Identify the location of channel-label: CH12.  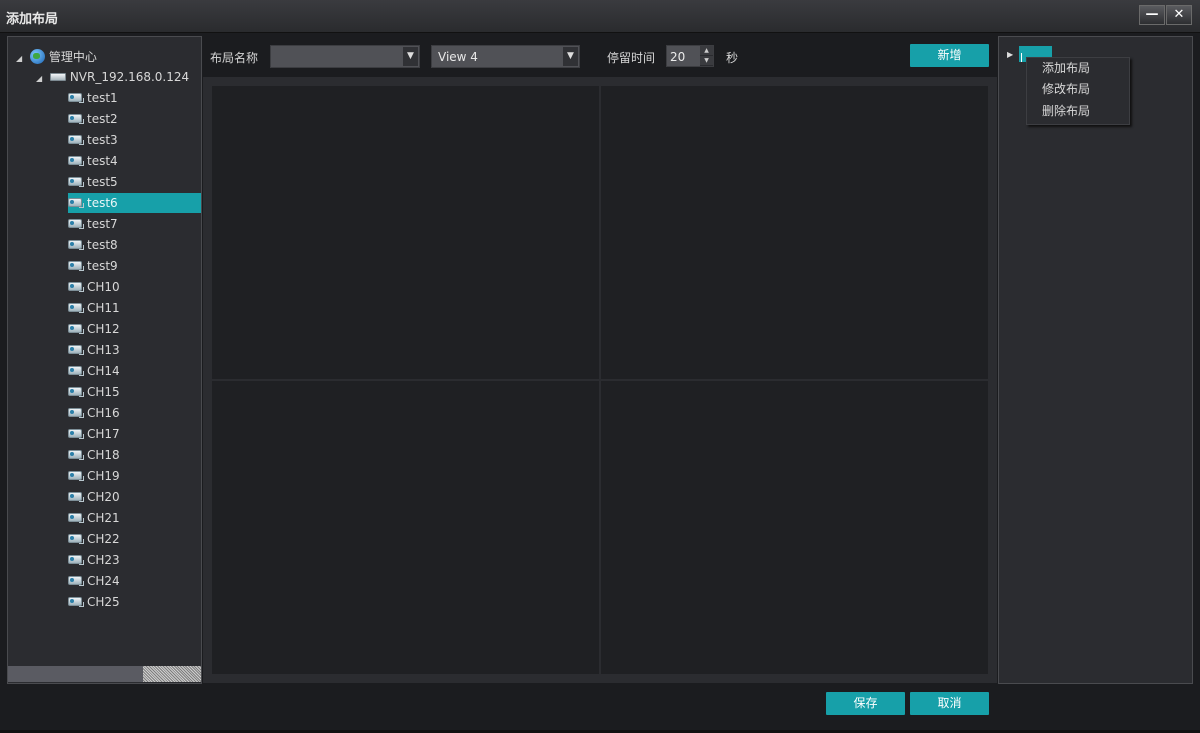
(103, 329).